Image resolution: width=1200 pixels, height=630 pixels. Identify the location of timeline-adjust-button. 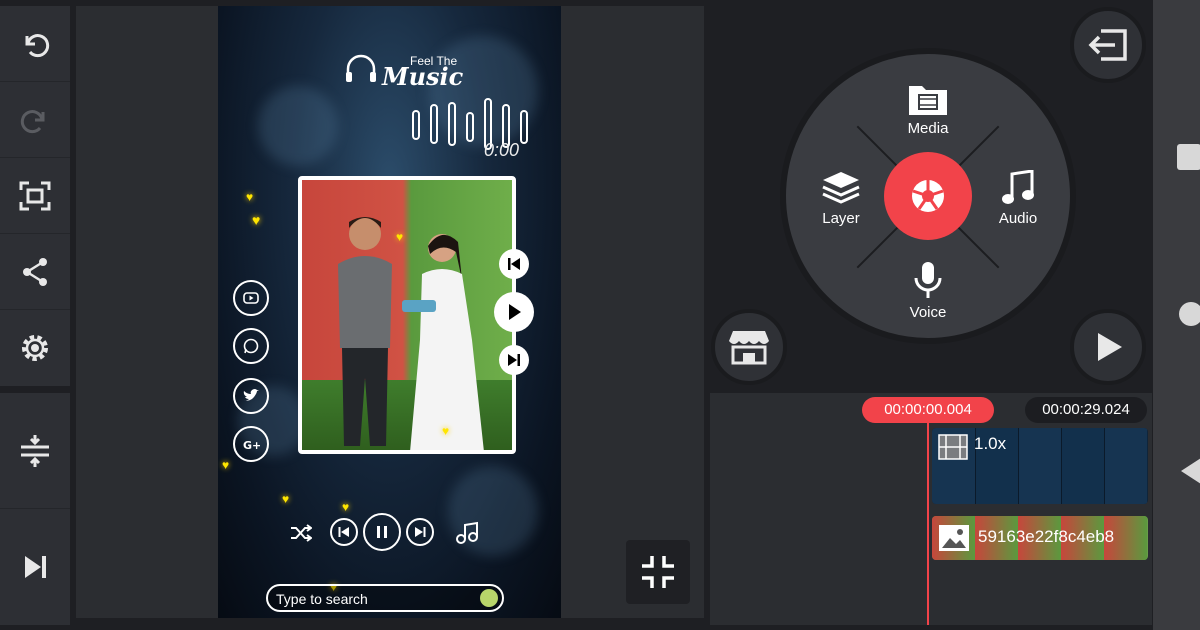
(35, 451).